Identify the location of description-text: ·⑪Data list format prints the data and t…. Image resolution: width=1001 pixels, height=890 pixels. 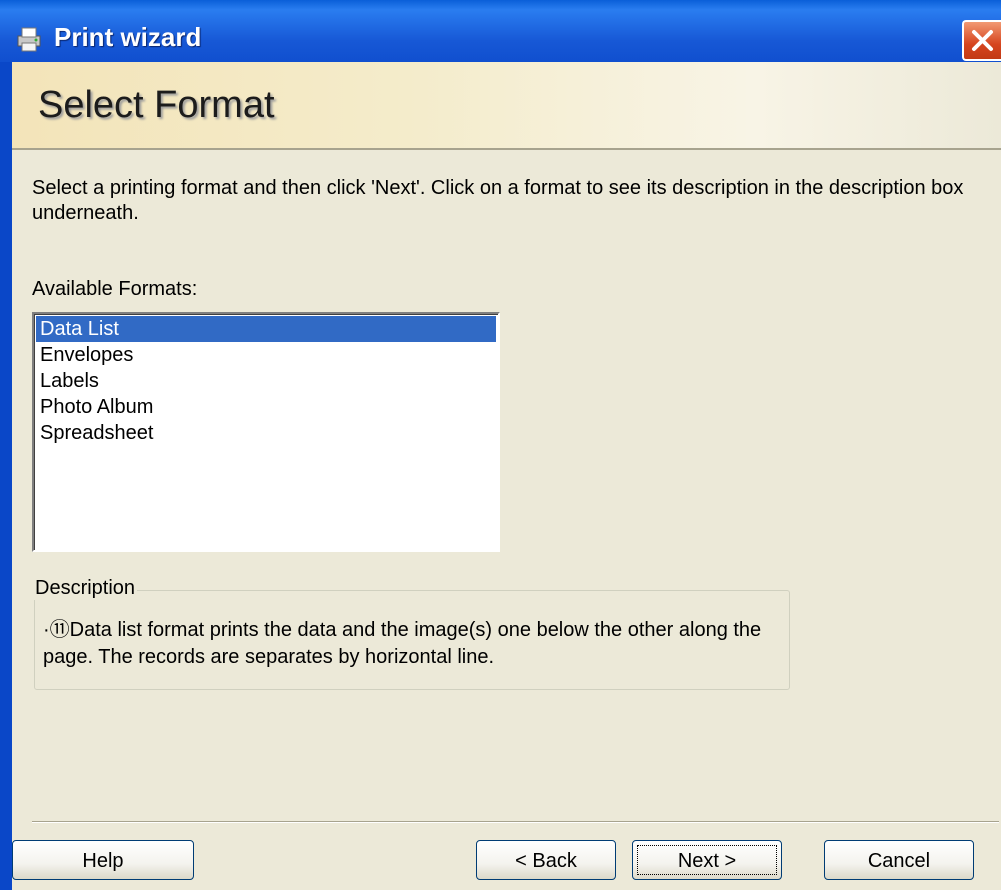
(402, 643).